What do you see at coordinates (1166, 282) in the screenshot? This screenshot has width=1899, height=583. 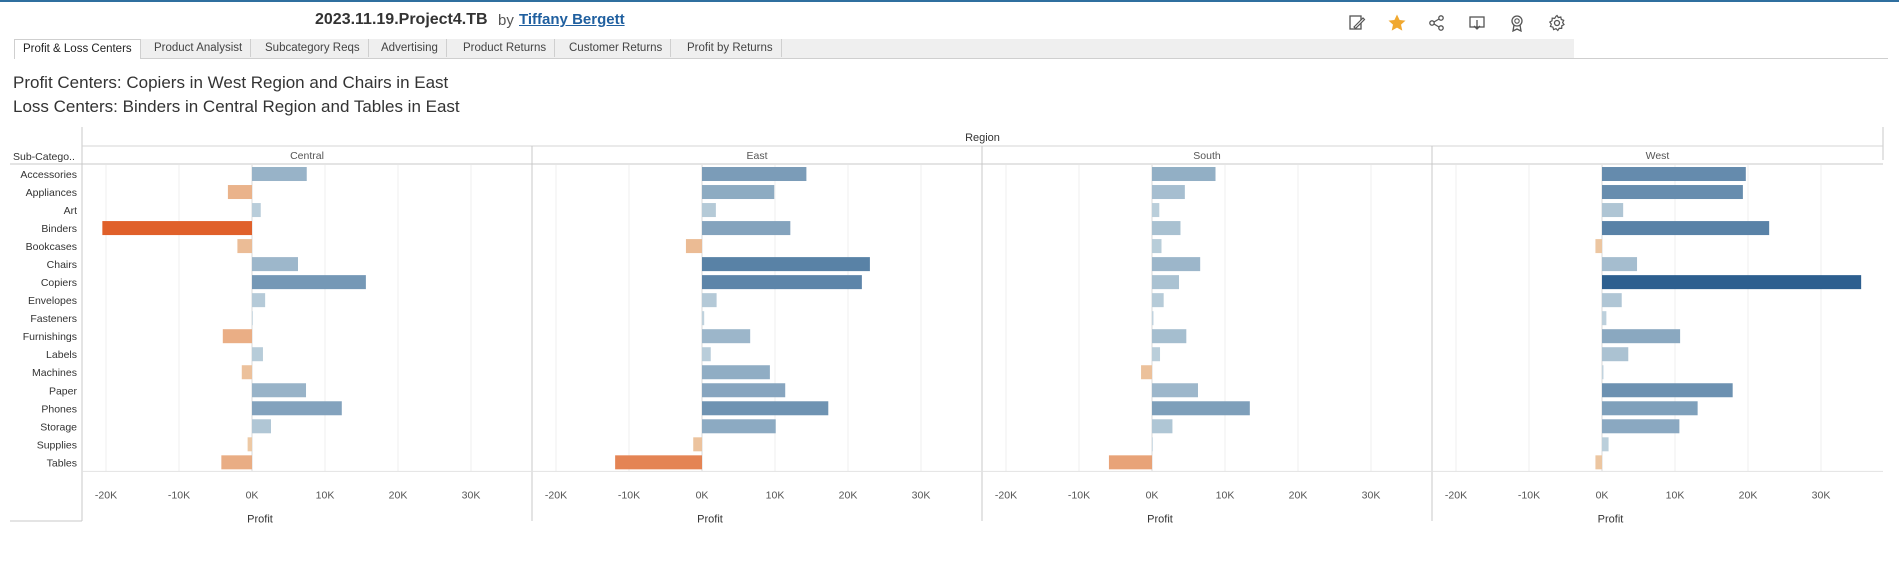 I see `bar-south-copiers` at bounding box center [1166, 282].